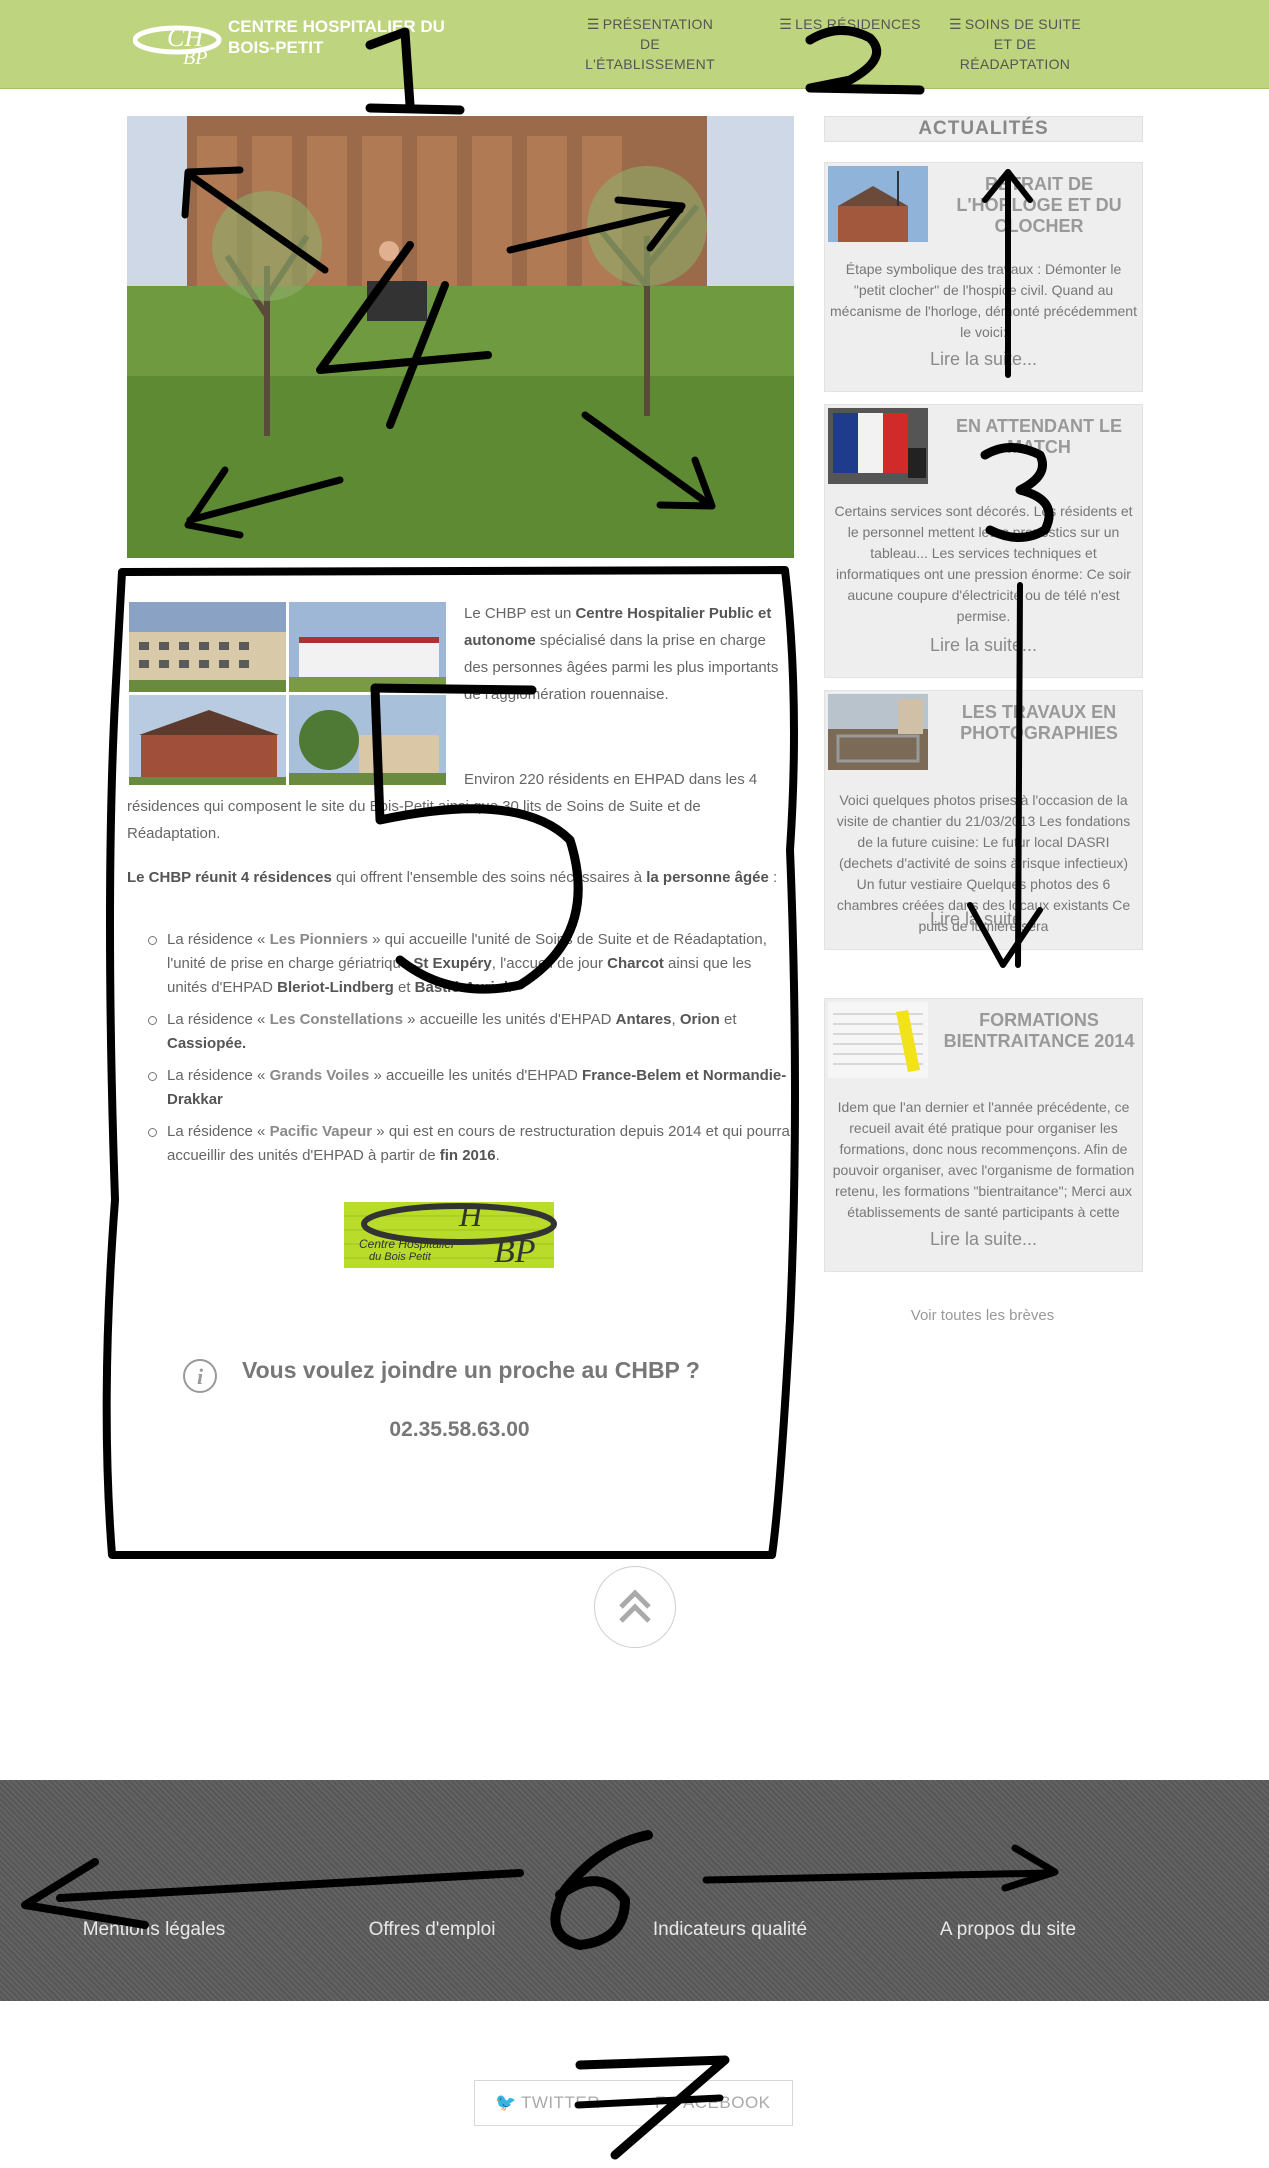 The image size is (1269, 2168). I want to click on nav-label: SOINS DE SUITE, so click(1023, 24).